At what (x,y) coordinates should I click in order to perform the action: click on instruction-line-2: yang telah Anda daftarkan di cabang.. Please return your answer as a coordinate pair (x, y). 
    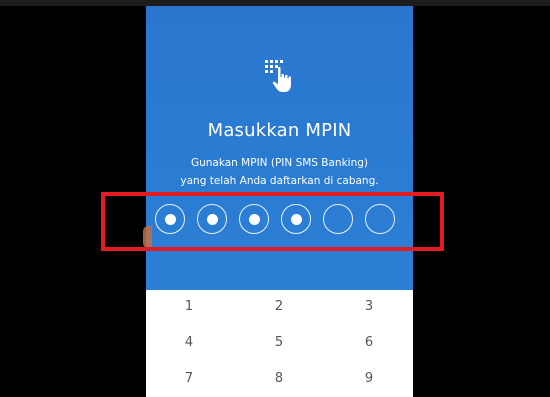
    Looking at the image, I should click on (279, 181).